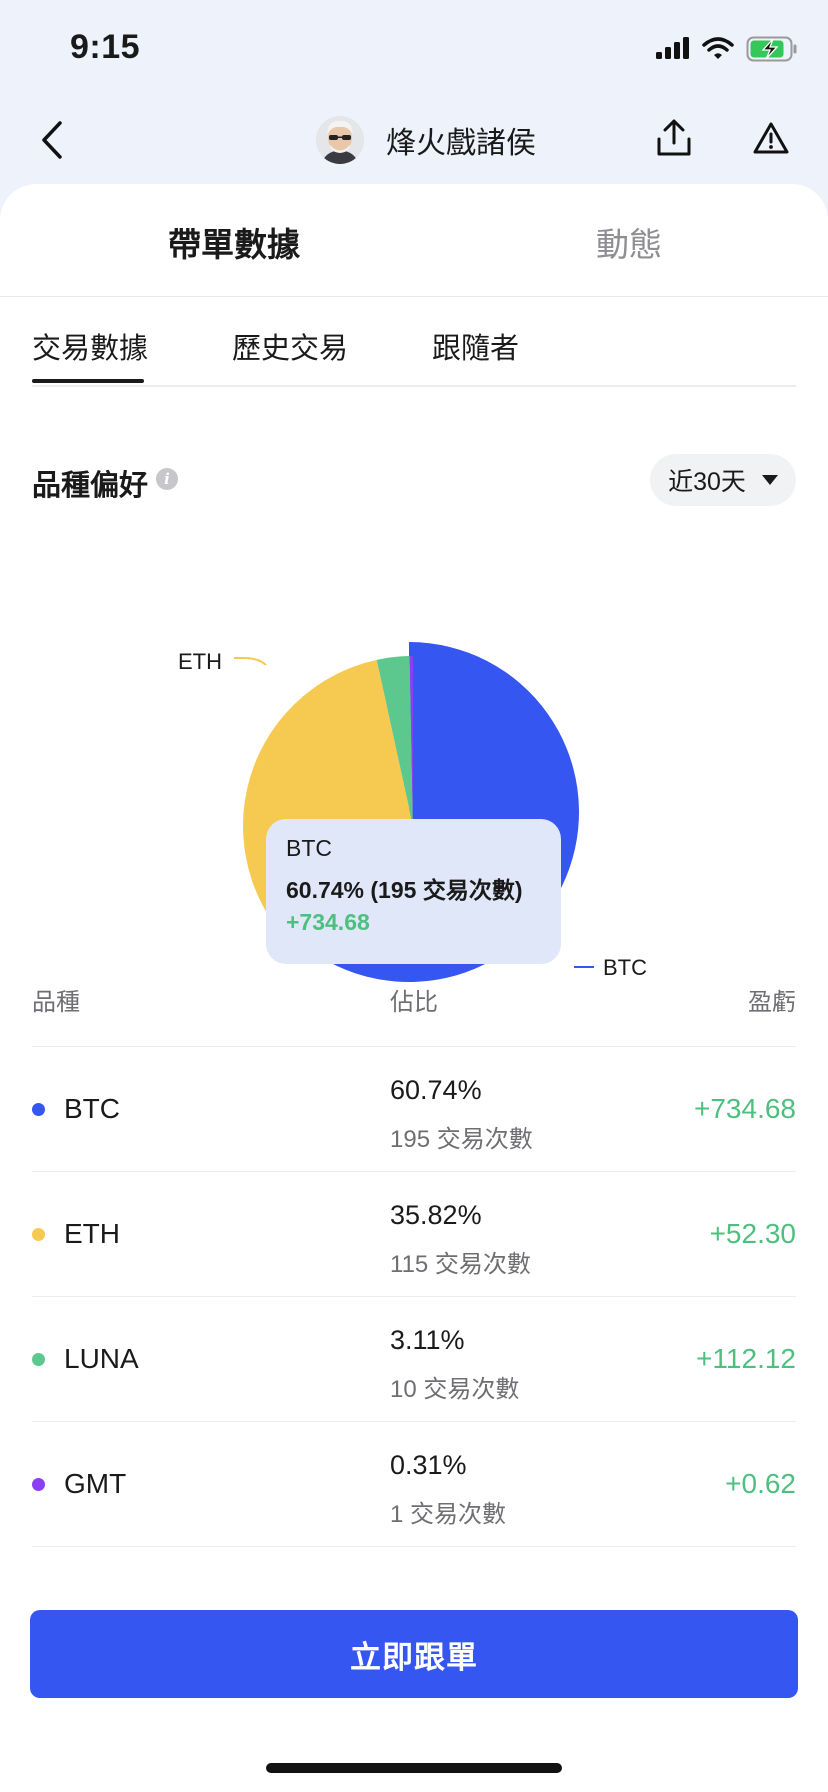  Describe the element at coordinates (461, 1139) in the screenshot. I see `symbol-trade-count: 195 交易次數` at that location.